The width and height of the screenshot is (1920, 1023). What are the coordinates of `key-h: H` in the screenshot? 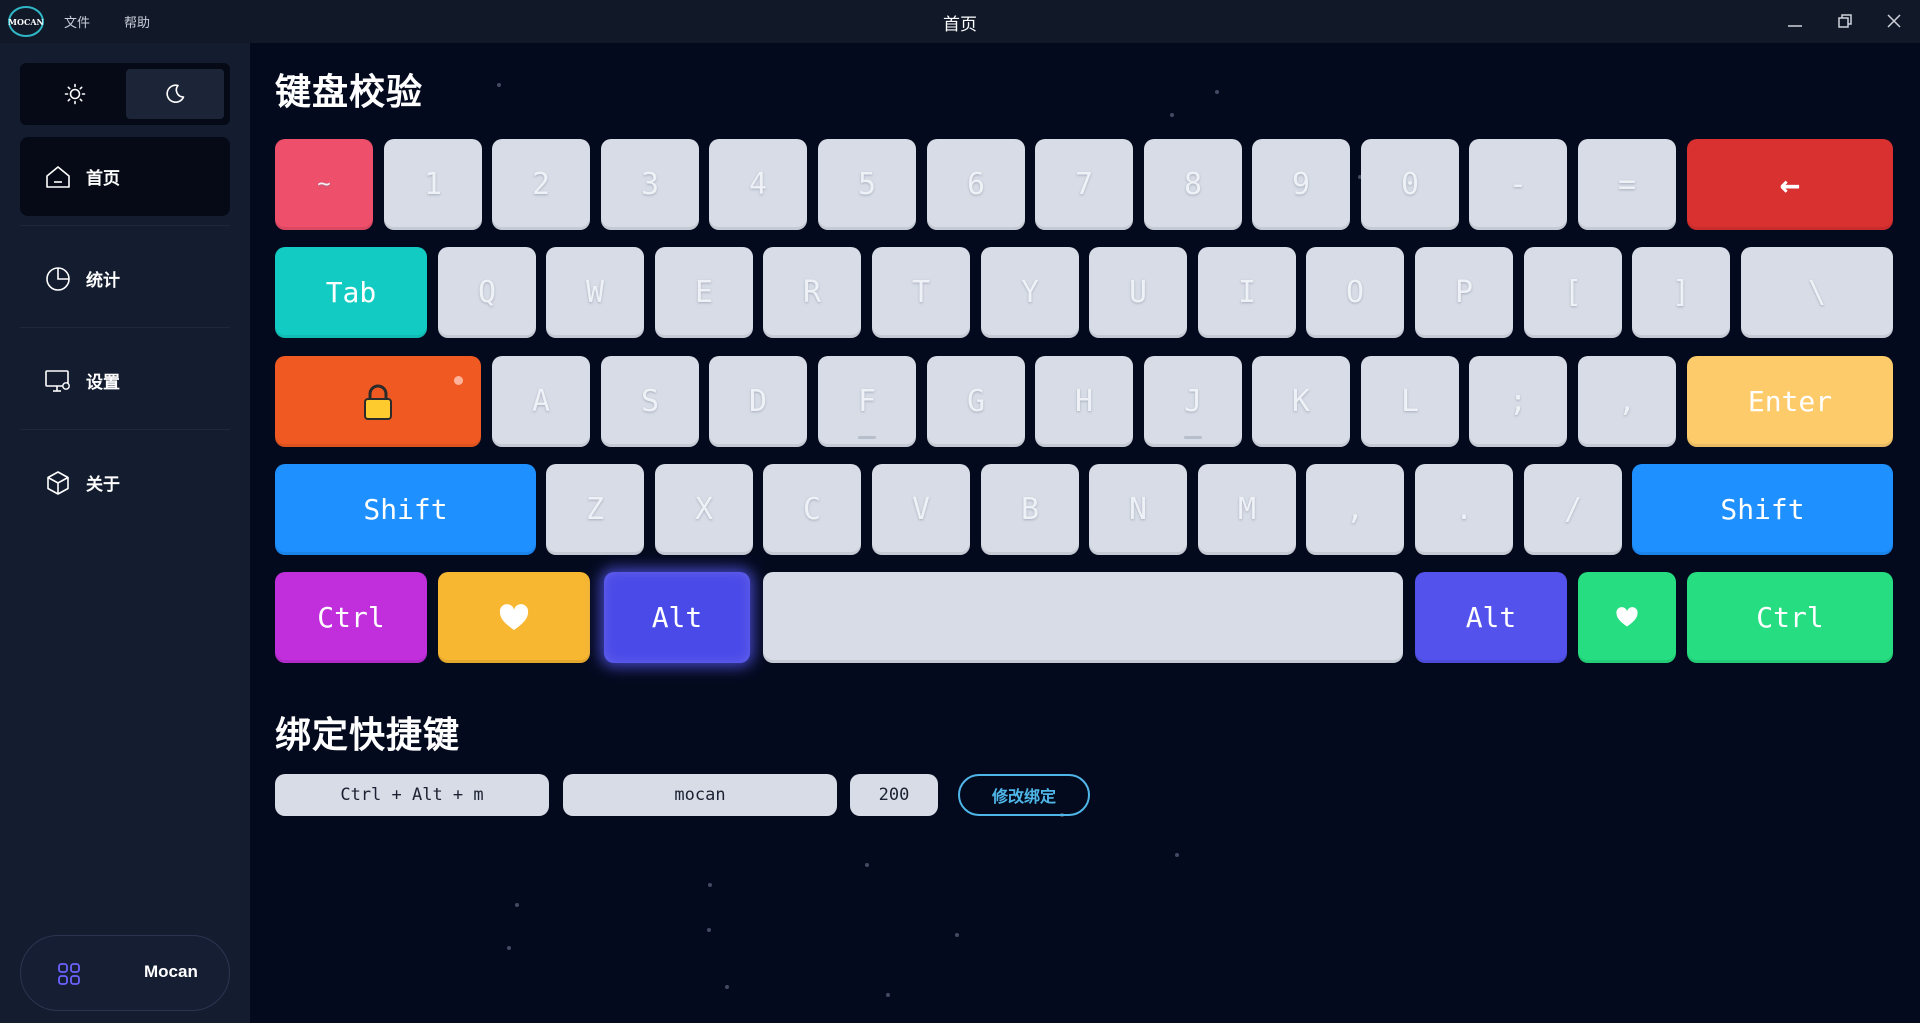 It's located at (1084, 401).